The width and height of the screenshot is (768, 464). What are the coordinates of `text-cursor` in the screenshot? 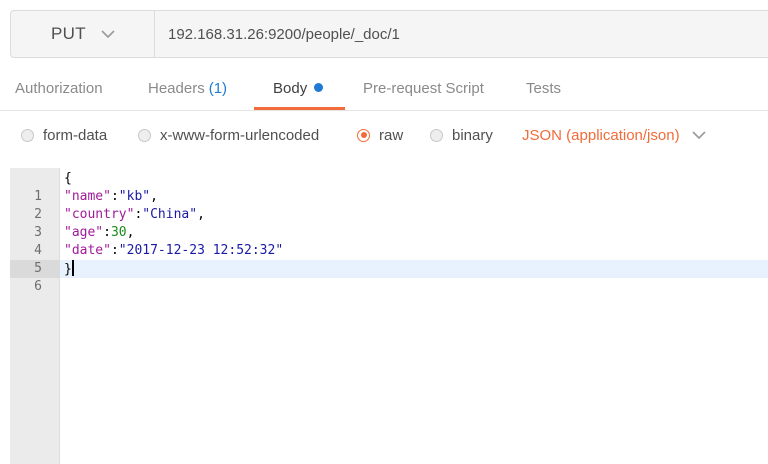 It's located at (72, 268).